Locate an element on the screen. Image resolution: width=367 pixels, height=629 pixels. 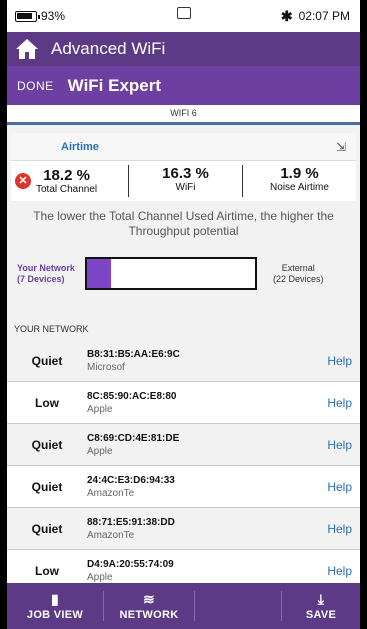
device-mac: 8C:85:90:AC:E8:80 is located at coordinates (132, 396).